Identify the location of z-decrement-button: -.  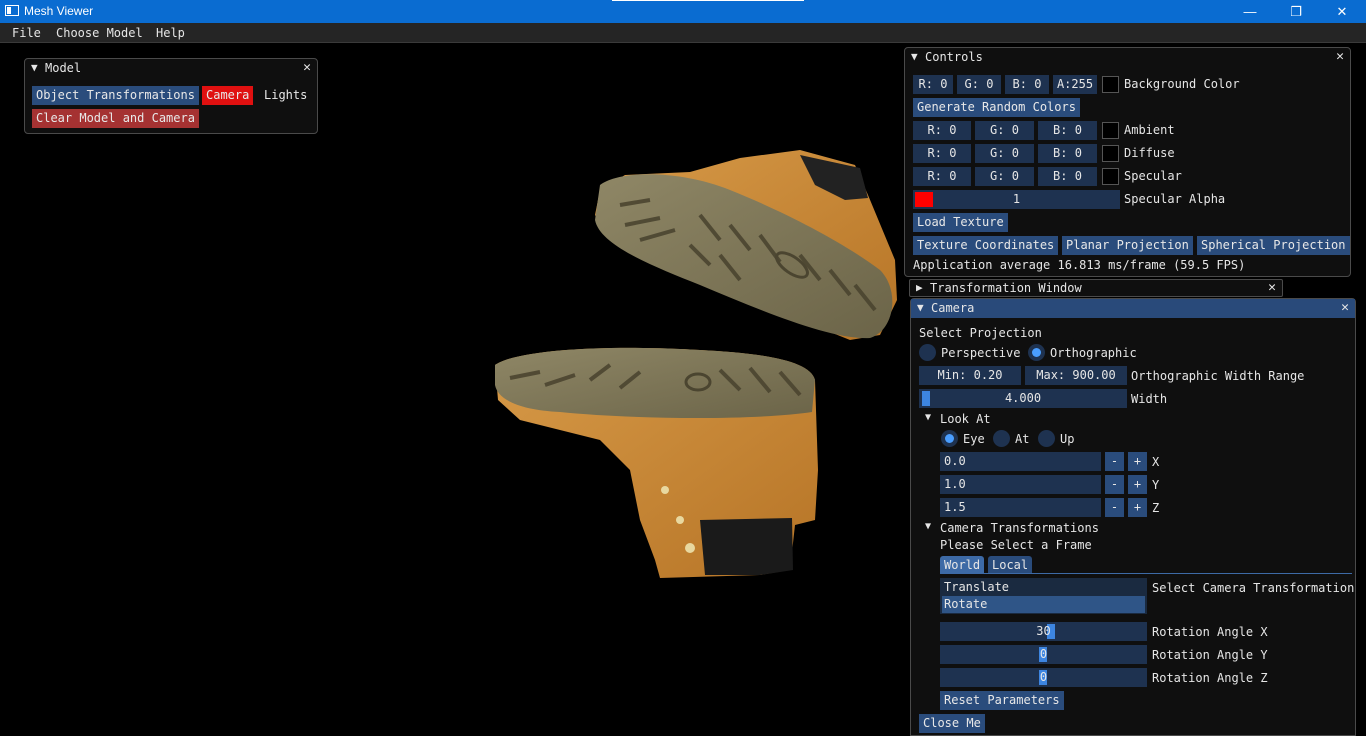
(1114, 507).